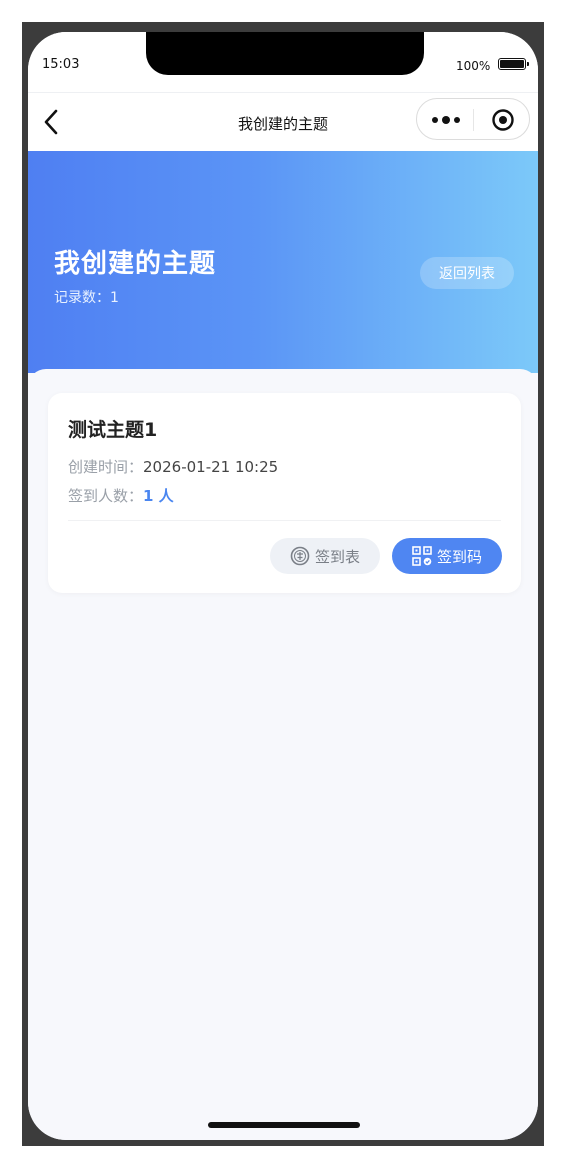 The width and height of the screenshot is (566, 1168). I want to click on sign-code-button: 签到码, so click(447, 556).